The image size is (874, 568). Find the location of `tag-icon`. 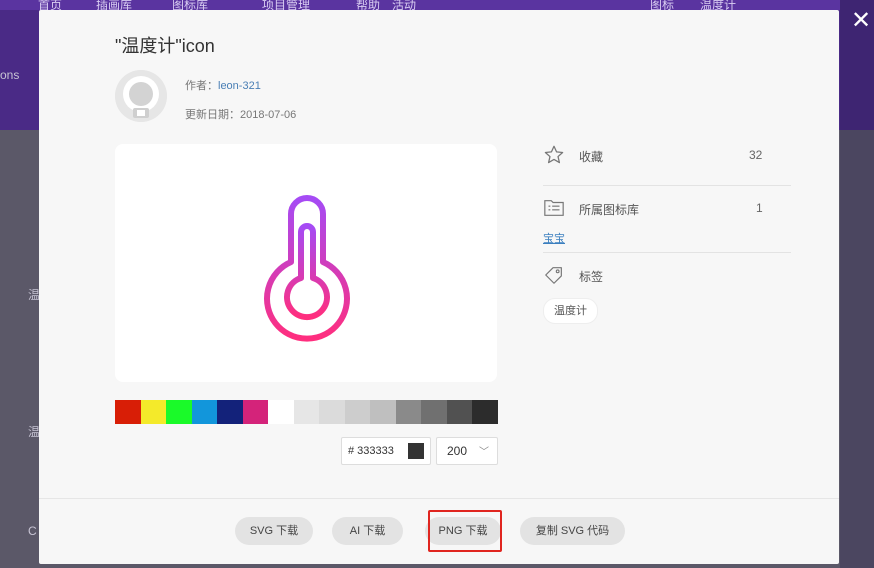

tag-icon is located at coordinates (553, 275).